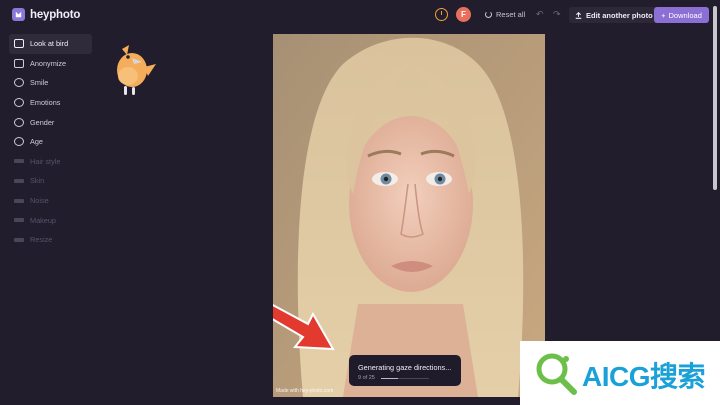 This screenshot has width=720, height=405. Describe the element at coordinates (19, 103) in the screenshot. I see `emotions-icon` at that location.